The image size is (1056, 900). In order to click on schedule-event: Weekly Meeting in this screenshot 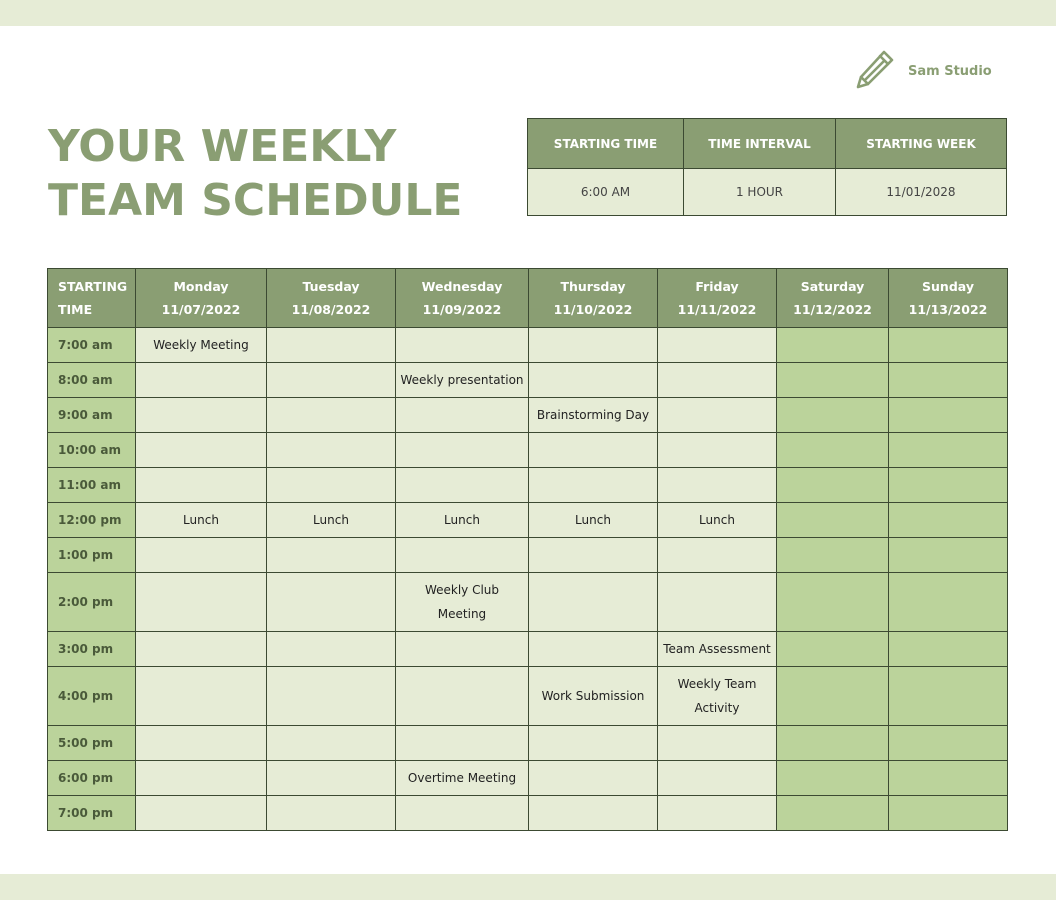, I will do `click(201, 345)`.